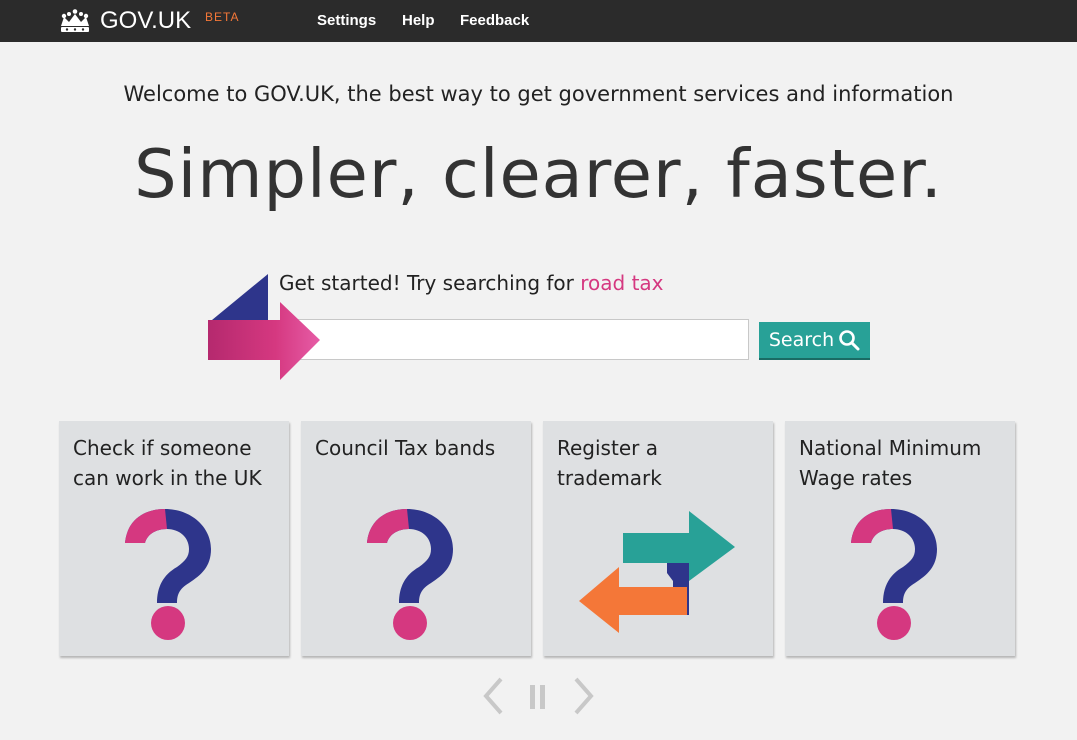 This screenshot has width=1077, height=740. I want to click on search-prompt-text: Get started! Try searching for, so click(430, 283).